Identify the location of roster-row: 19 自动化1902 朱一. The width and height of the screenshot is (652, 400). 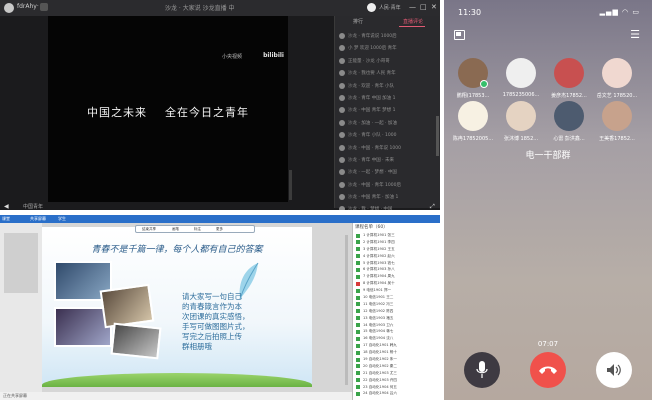
(397, 359).